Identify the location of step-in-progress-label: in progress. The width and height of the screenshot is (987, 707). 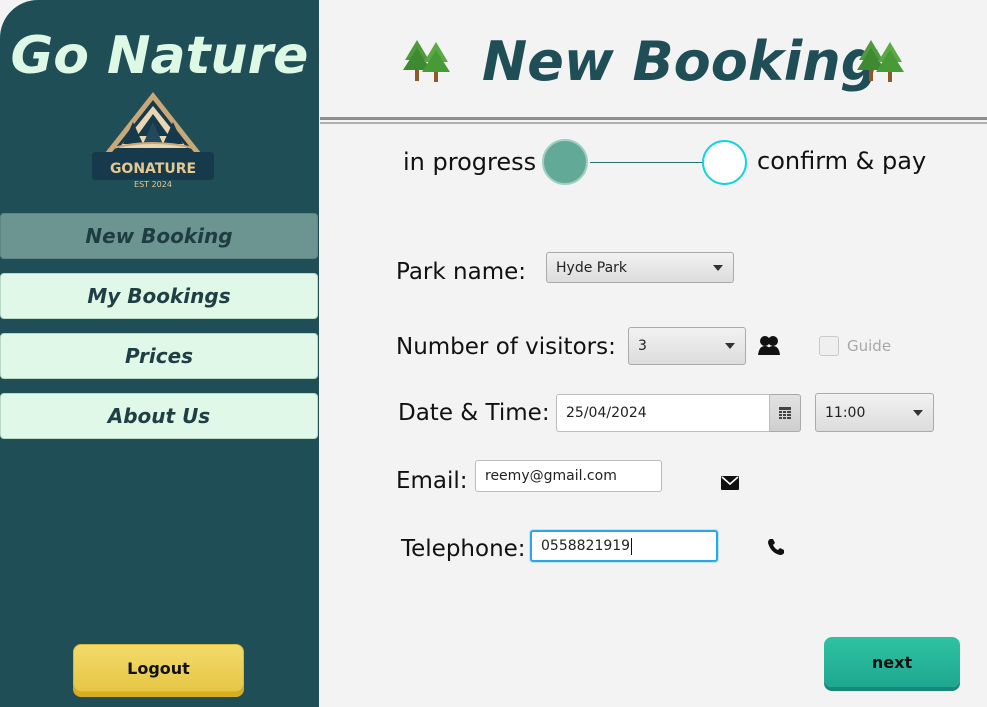
(470, 162).